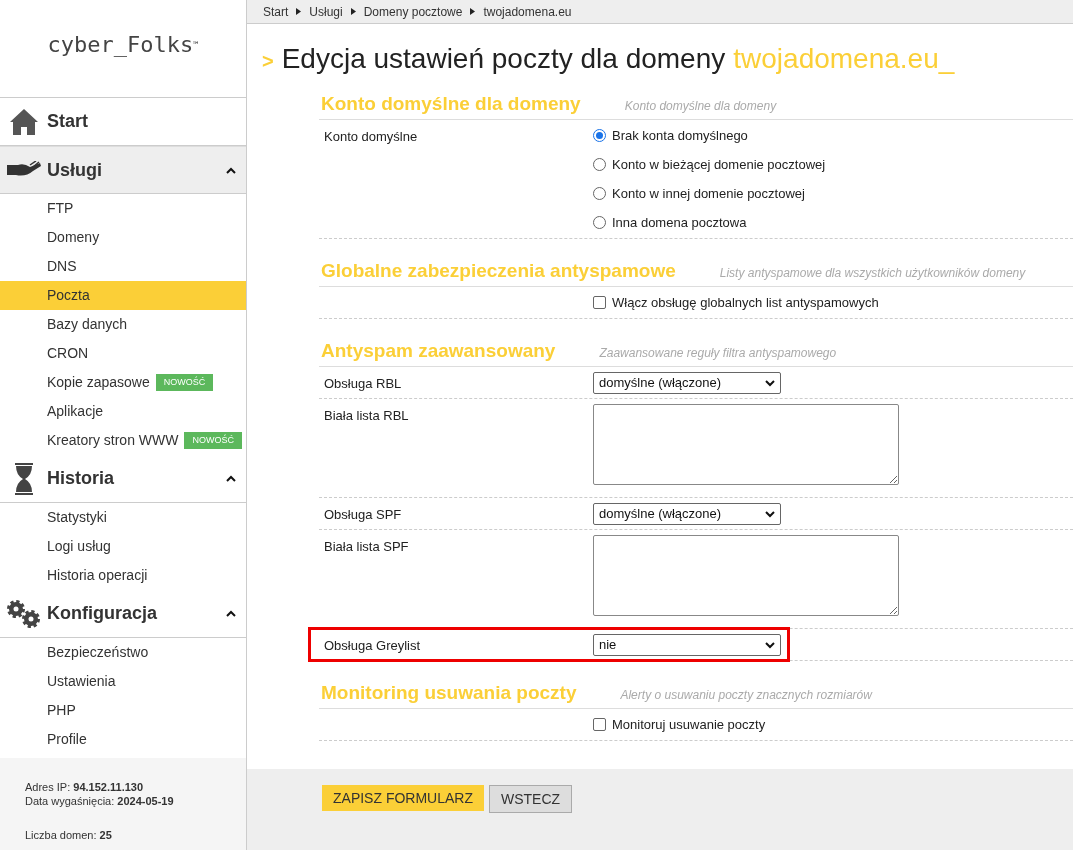 This screenshot has height=850, width=1073. What do you see at coordinates (85, 787) in the screenshot?
I see `account-info: Adres IP: 94.152.11.130` at bounding box center [85, 787].